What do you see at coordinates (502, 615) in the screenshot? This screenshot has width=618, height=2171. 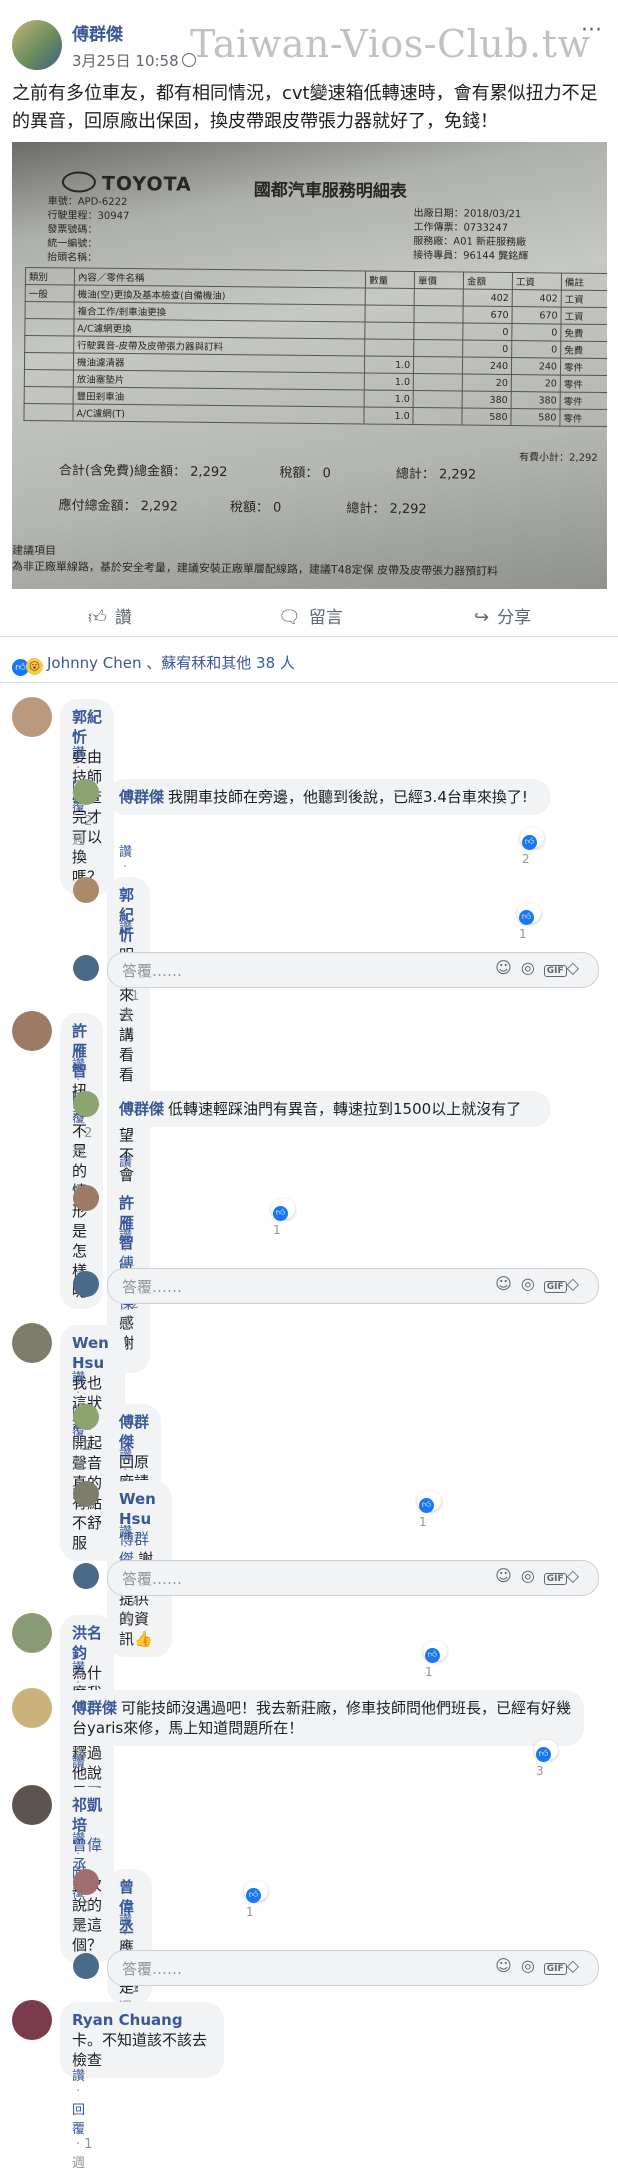 I see `share-button: ↪︎ 分享` at bounding box center [502, 615].